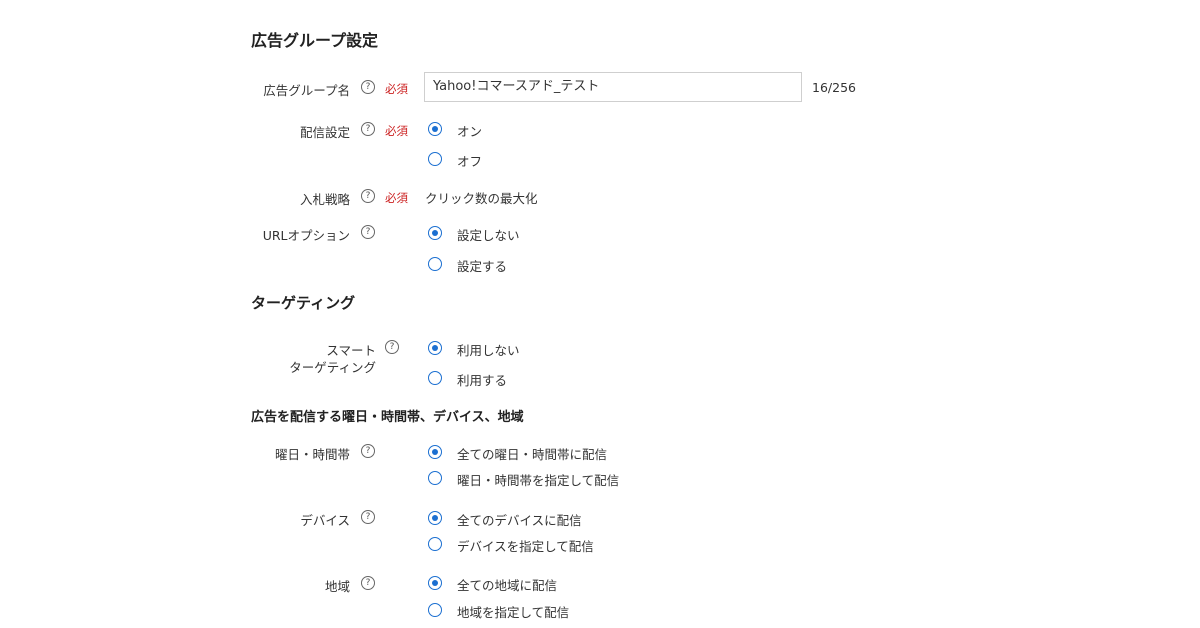  Describe the element at coordinates (488, 349) in the screenshot. I see `smart-targeting-off-label: 利用しない` at that location.